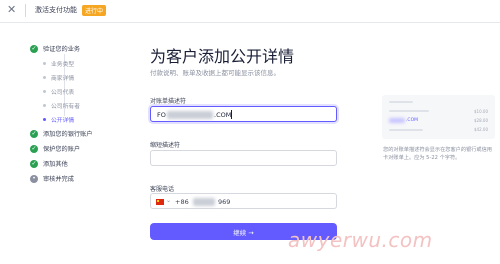 The image size is (500, 264). Describe the element at coordinates (58, 179) in the screenshot. I see `step-label: 审核并完成` at that location.